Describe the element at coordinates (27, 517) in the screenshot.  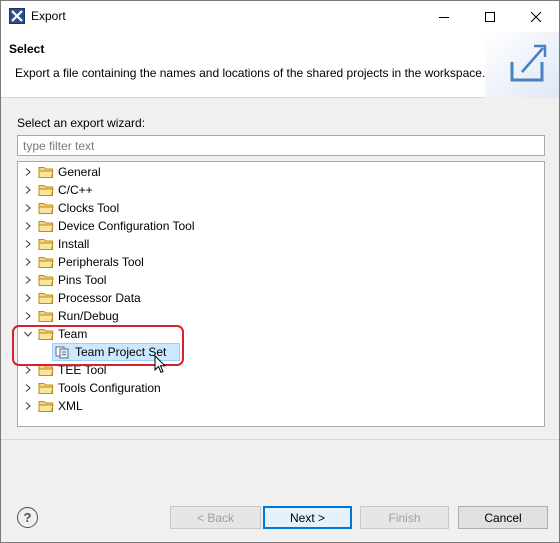
I see `help-button: ?` at that location.